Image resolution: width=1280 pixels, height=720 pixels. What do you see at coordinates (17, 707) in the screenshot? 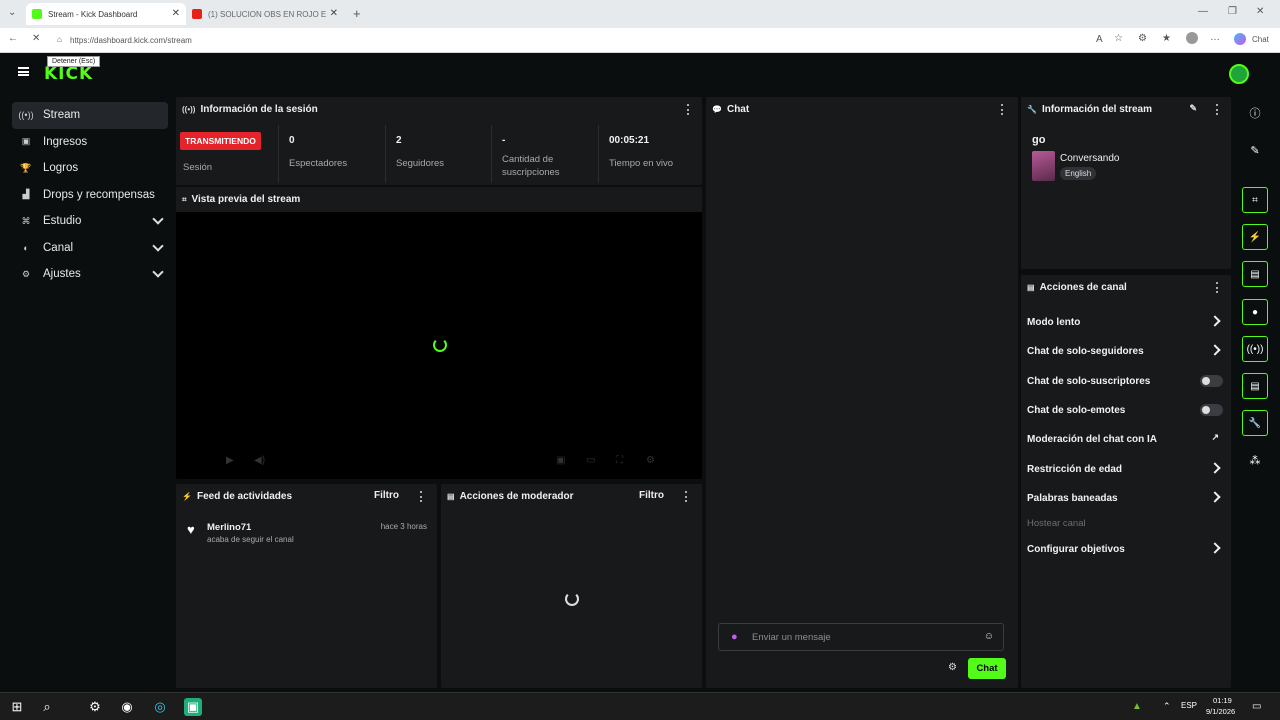
I see `windows-start-icon: ⊞` at bounding box center [17, 707].